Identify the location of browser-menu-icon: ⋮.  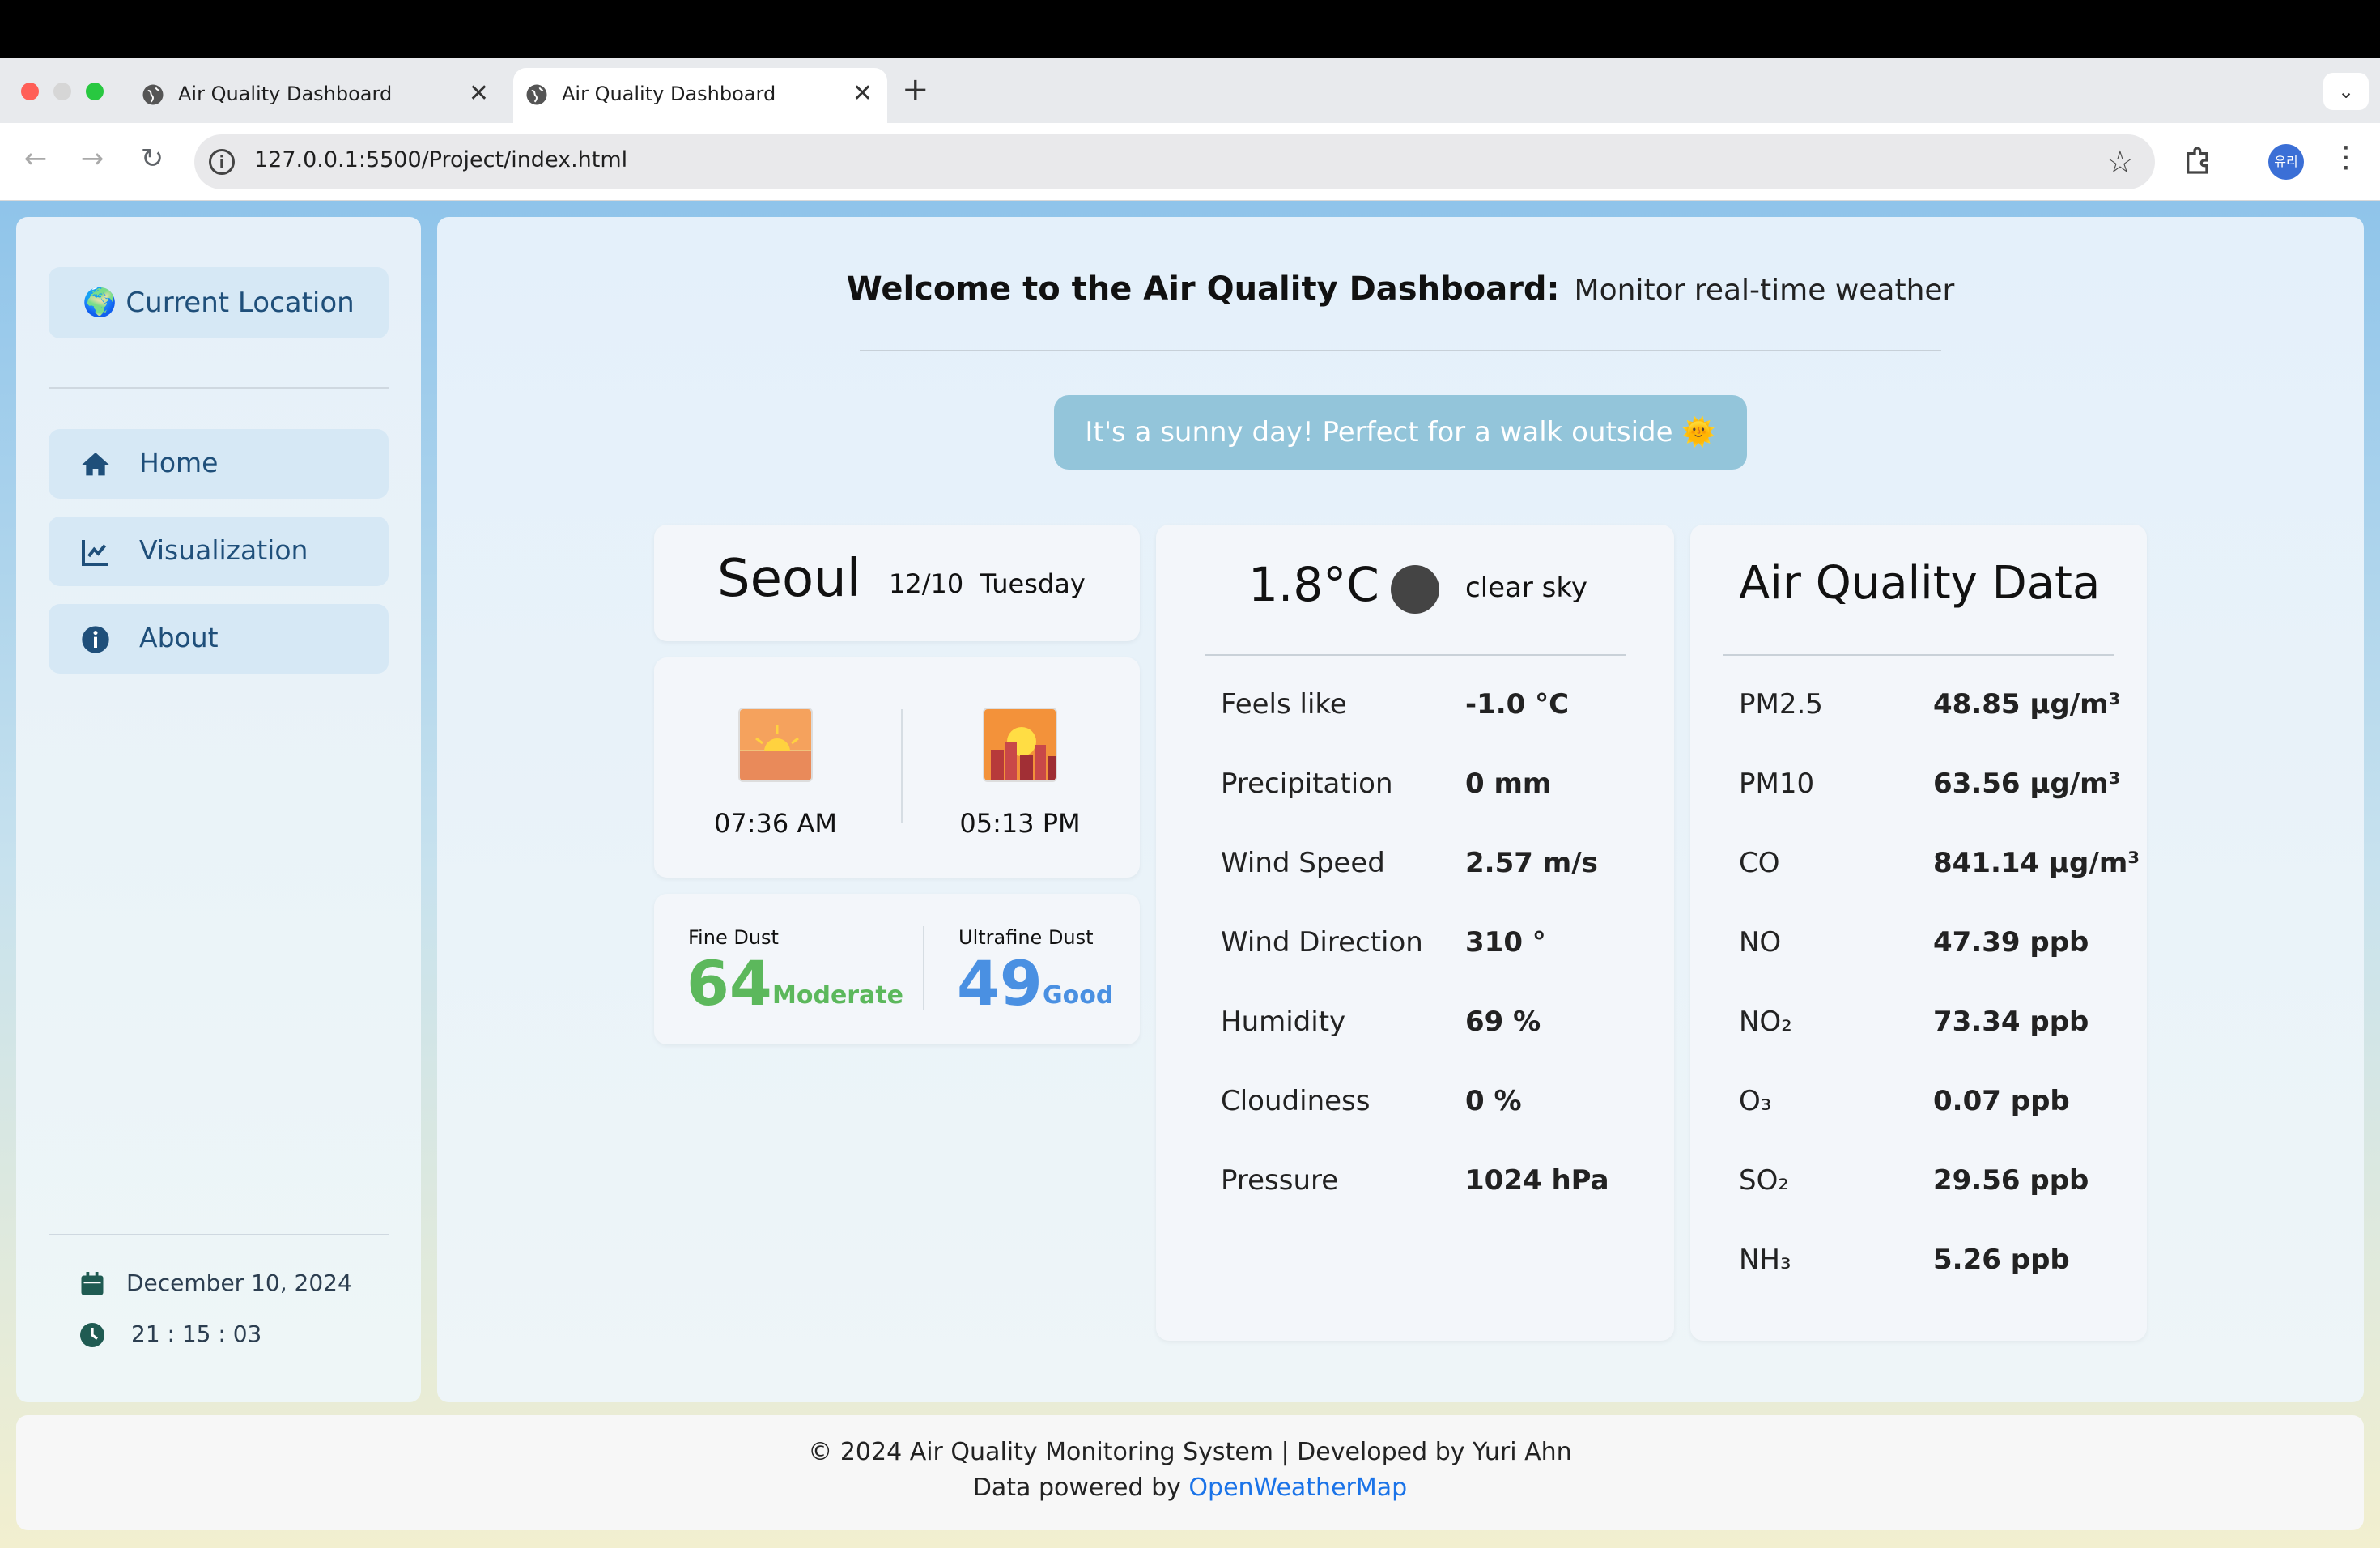
(2346, 158).